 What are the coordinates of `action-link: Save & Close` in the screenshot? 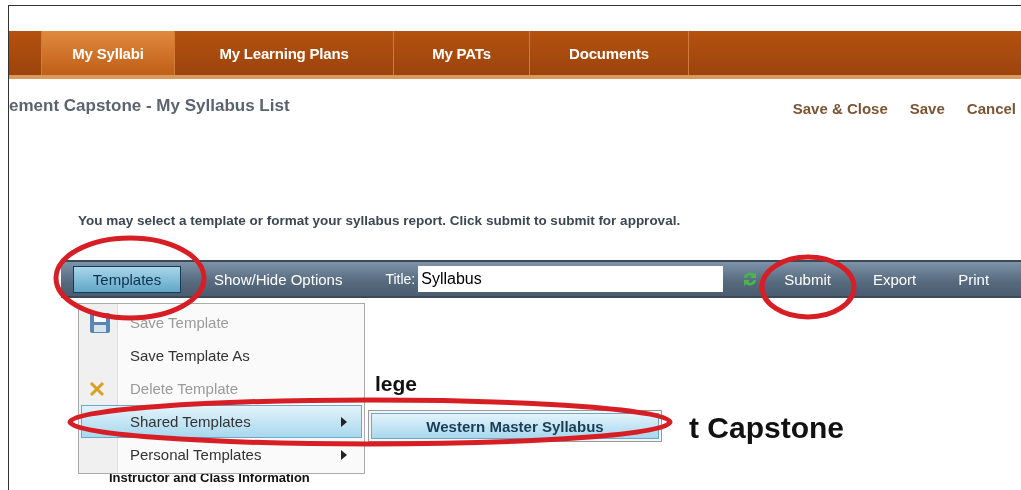 It's located at (840, 108).